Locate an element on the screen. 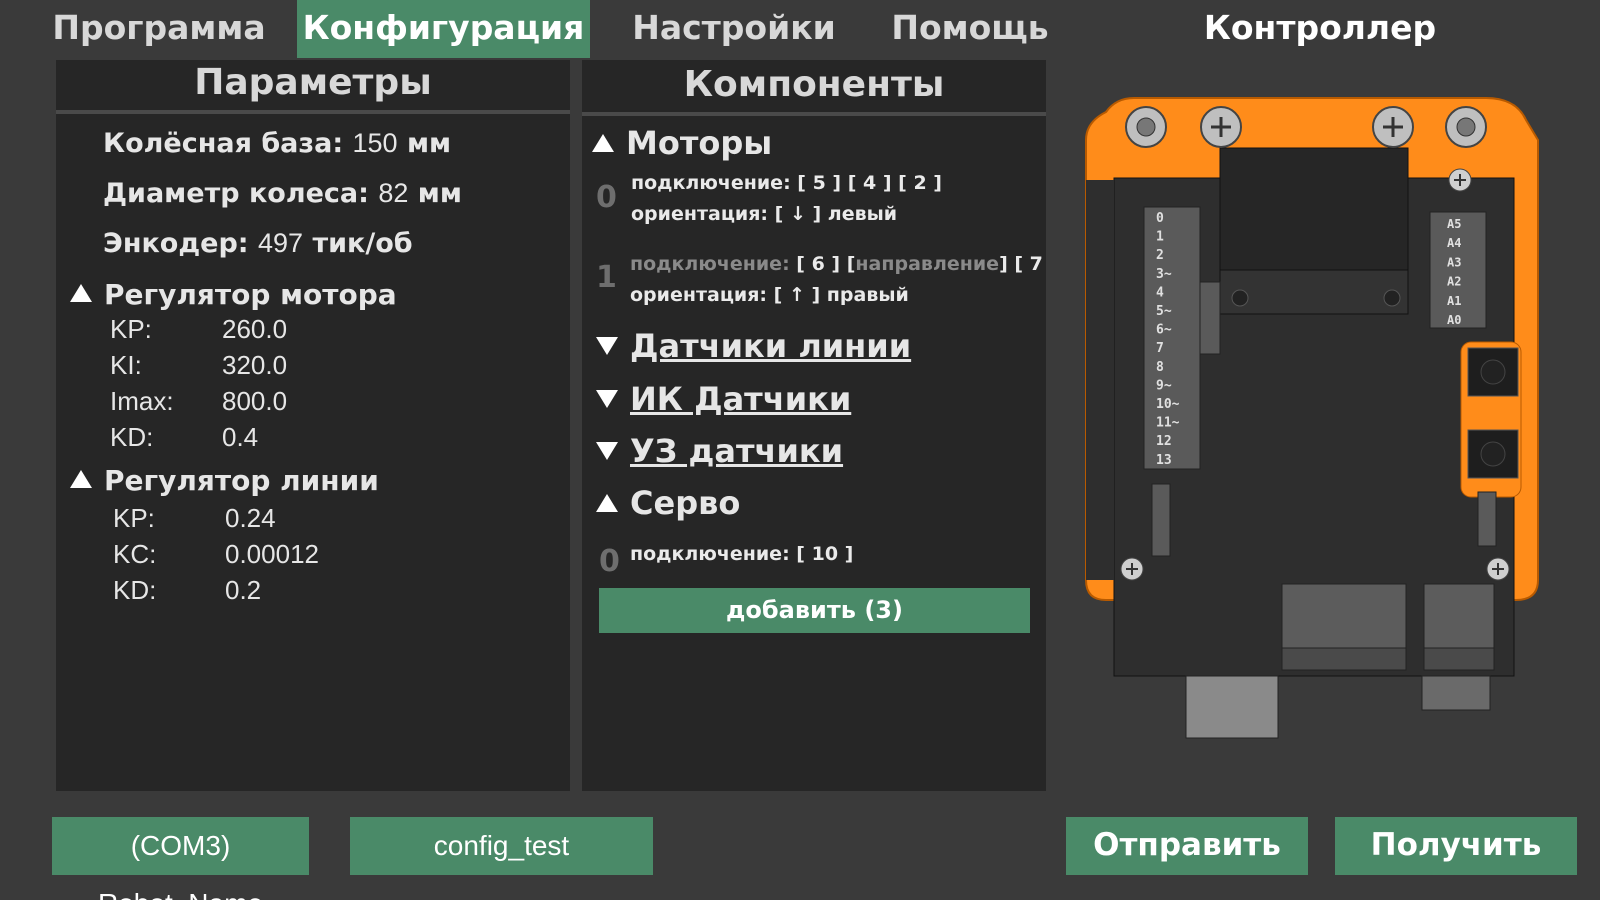  connector-right is located at coordinates (1487, 519).